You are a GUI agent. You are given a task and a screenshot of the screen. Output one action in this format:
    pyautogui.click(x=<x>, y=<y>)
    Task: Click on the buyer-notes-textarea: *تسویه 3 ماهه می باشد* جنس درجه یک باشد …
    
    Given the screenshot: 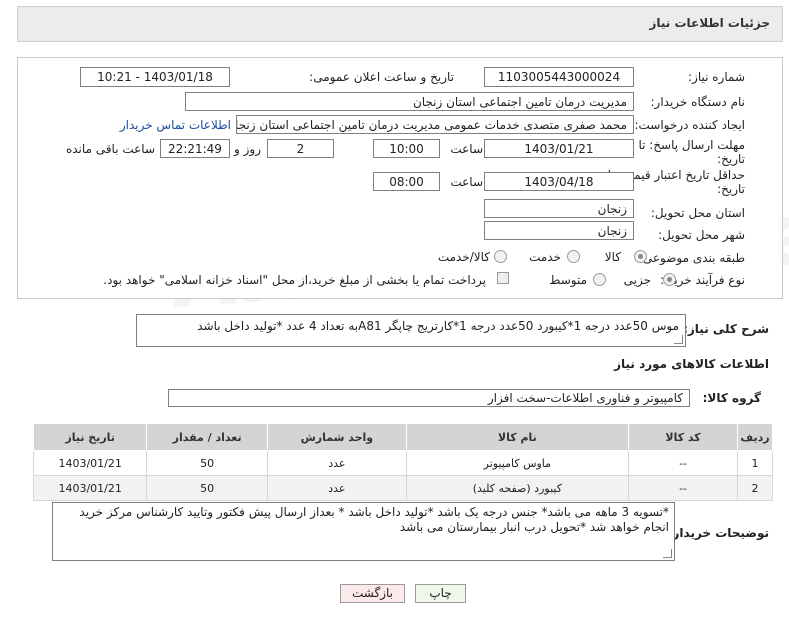 What is the action you would take?
    pyautogui.click(x=363, y=531)
    